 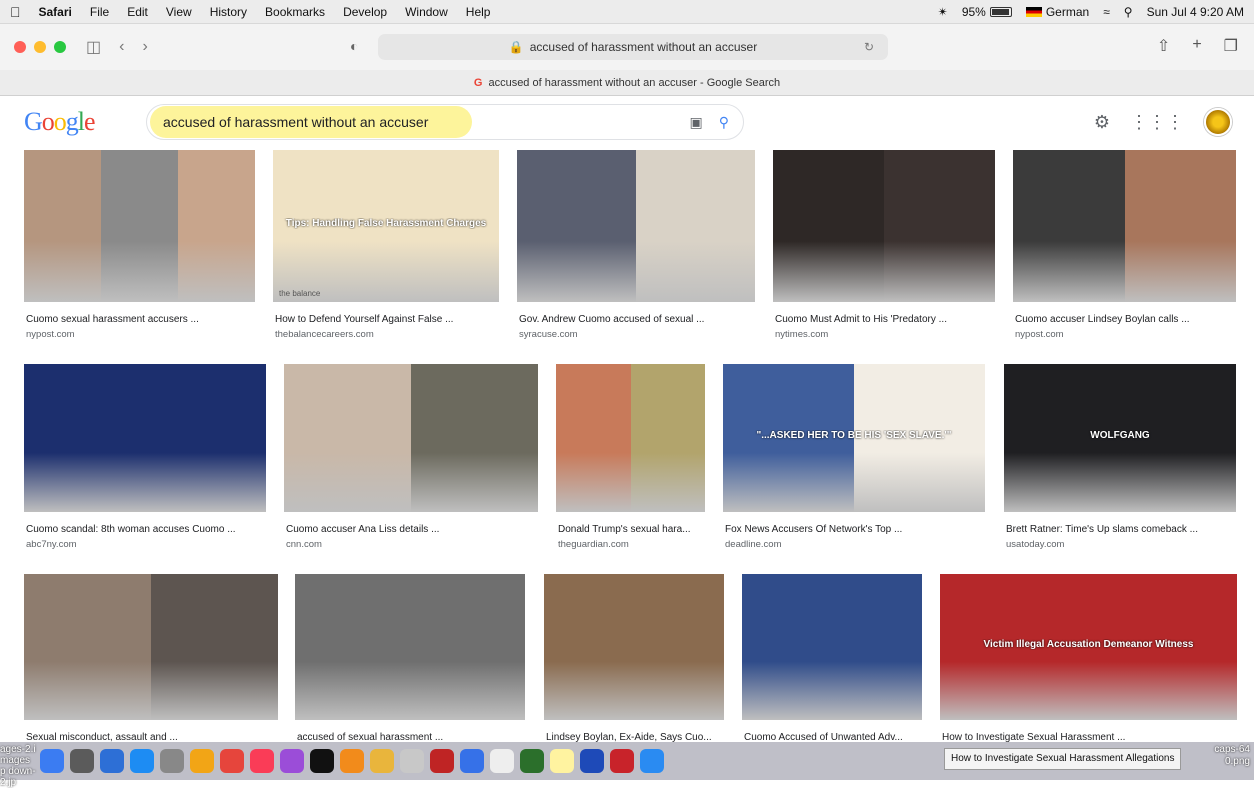 What do you see at coordinates (1057, 12) in the screenshot?
I see `input-source: German` at bounding box center [1057, 12].